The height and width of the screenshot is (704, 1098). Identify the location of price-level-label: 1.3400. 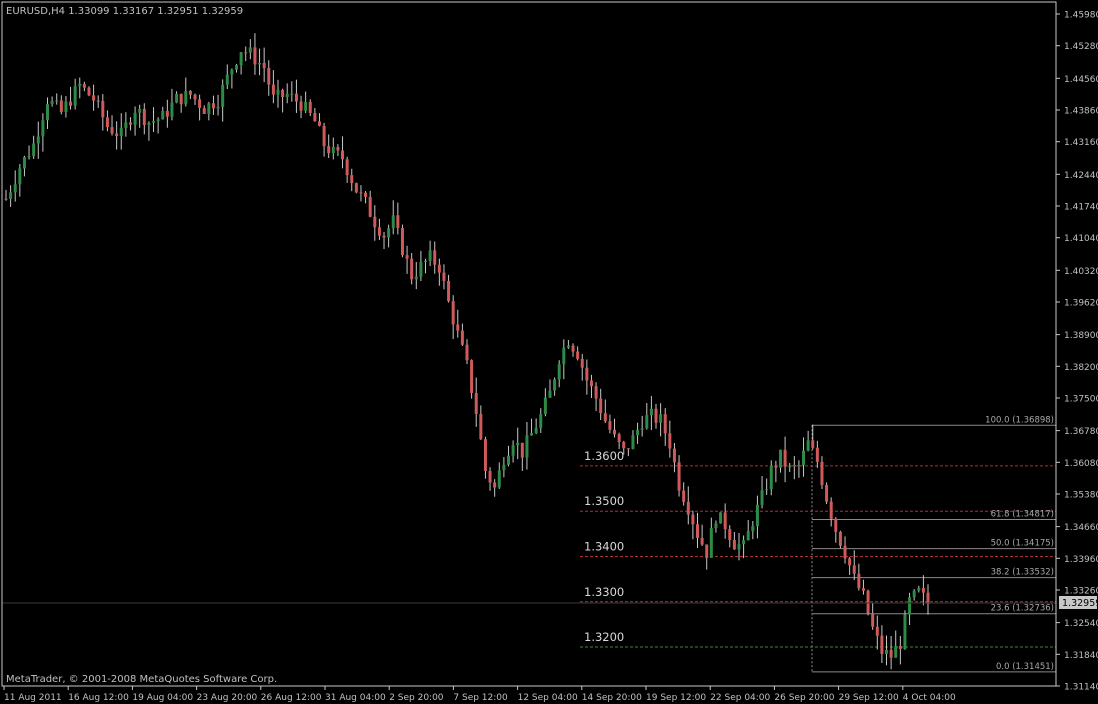
(604, 546).